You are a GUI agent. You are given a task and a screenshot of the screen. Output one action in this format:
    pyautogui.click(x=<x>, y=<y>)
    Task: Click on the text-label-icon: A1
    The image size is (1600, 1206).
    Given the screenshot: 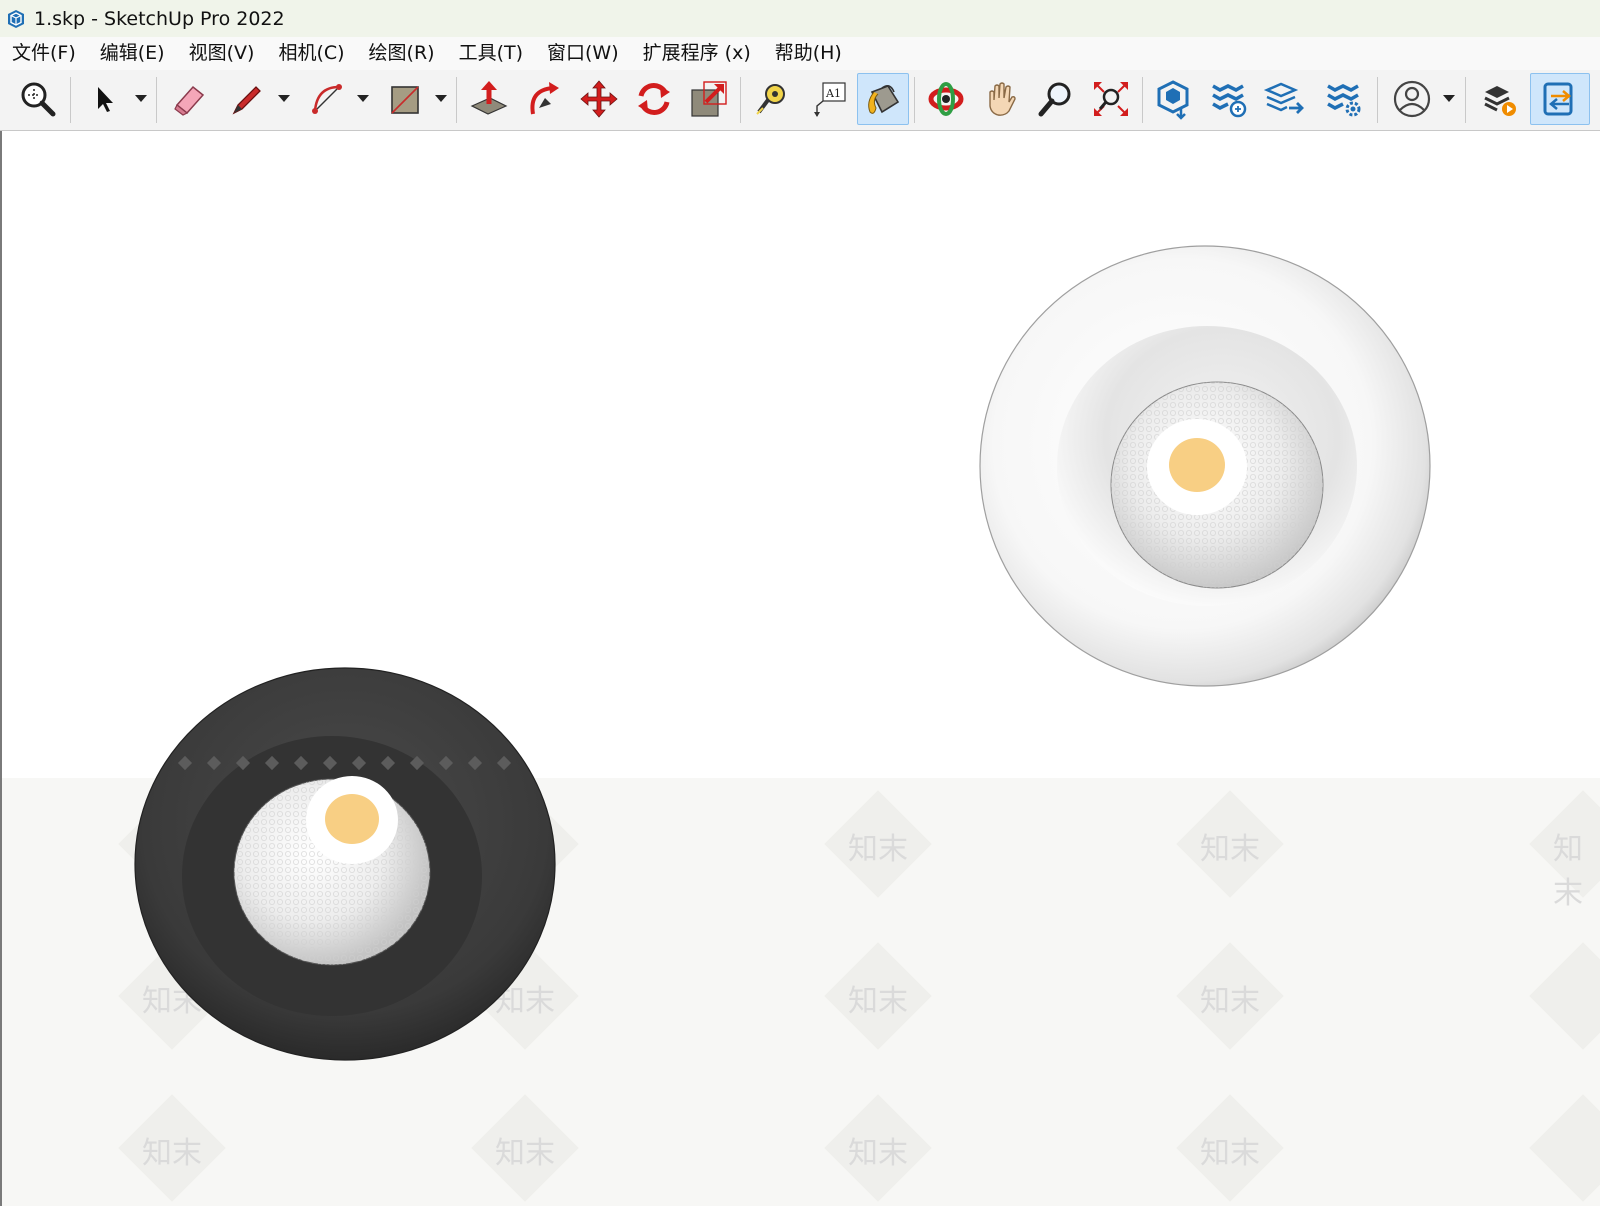 What is the action you would take?
    pyautogui.click(x=828, y=99)
    